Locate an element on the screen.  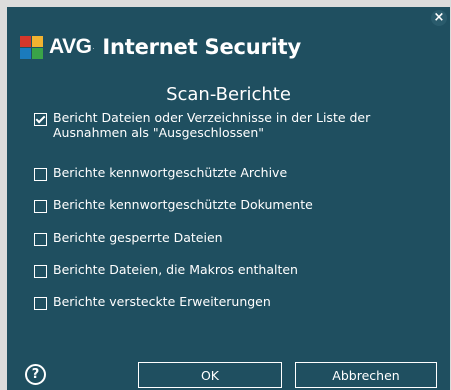
brand-tm: . is located at coordinates (93, 47).